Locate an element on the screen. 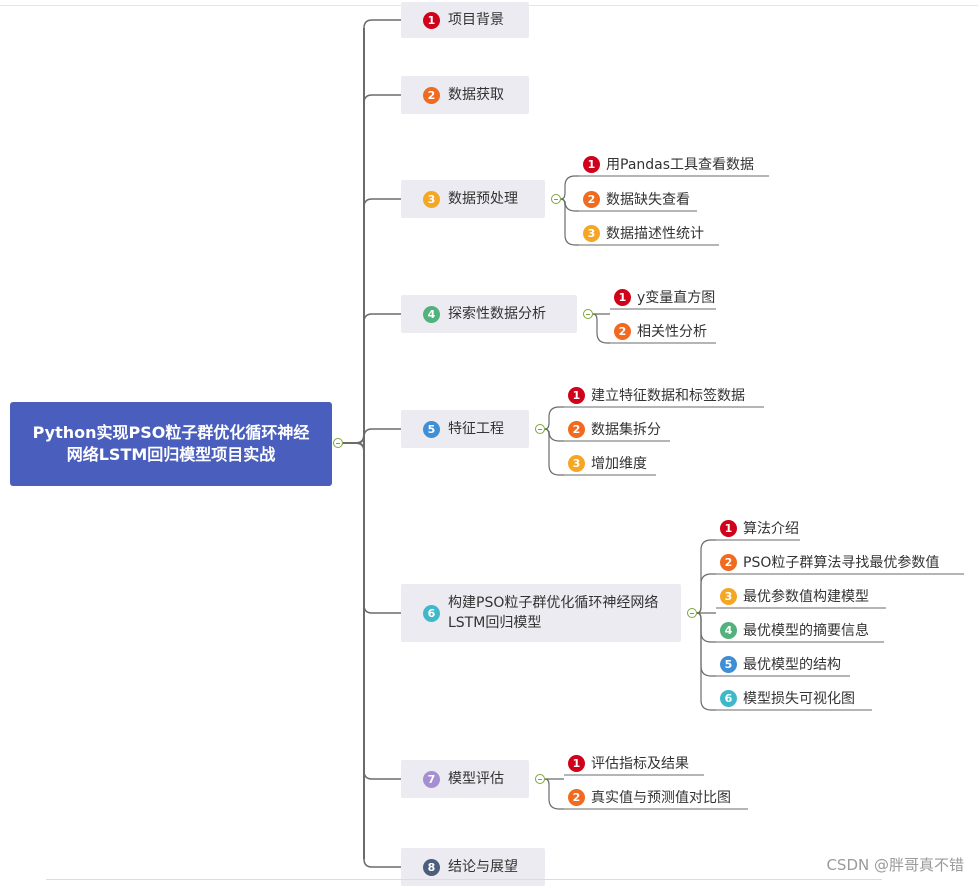 This screenshot has height=886, width=978. branch-node: 2 数据获取 is located at coordinates (465, 95).